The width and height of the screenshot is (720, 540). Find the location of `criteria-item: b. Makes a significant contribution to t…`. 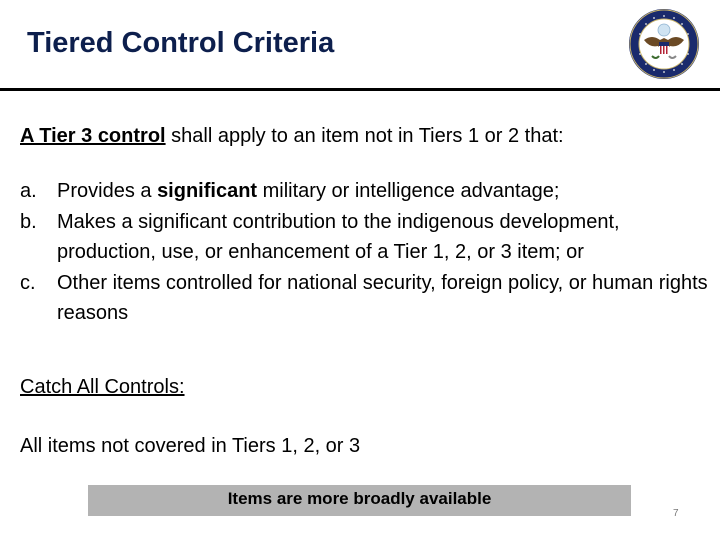

criteria-item: b. Makes a significant contribution to t… is located at coordinates (370, 237).